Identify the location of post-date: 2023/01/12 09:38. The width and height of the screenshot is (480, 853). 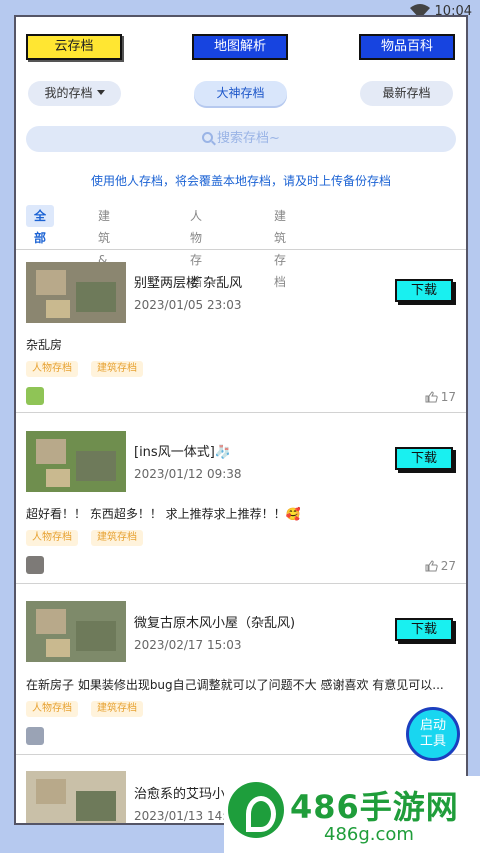
(188, 474).